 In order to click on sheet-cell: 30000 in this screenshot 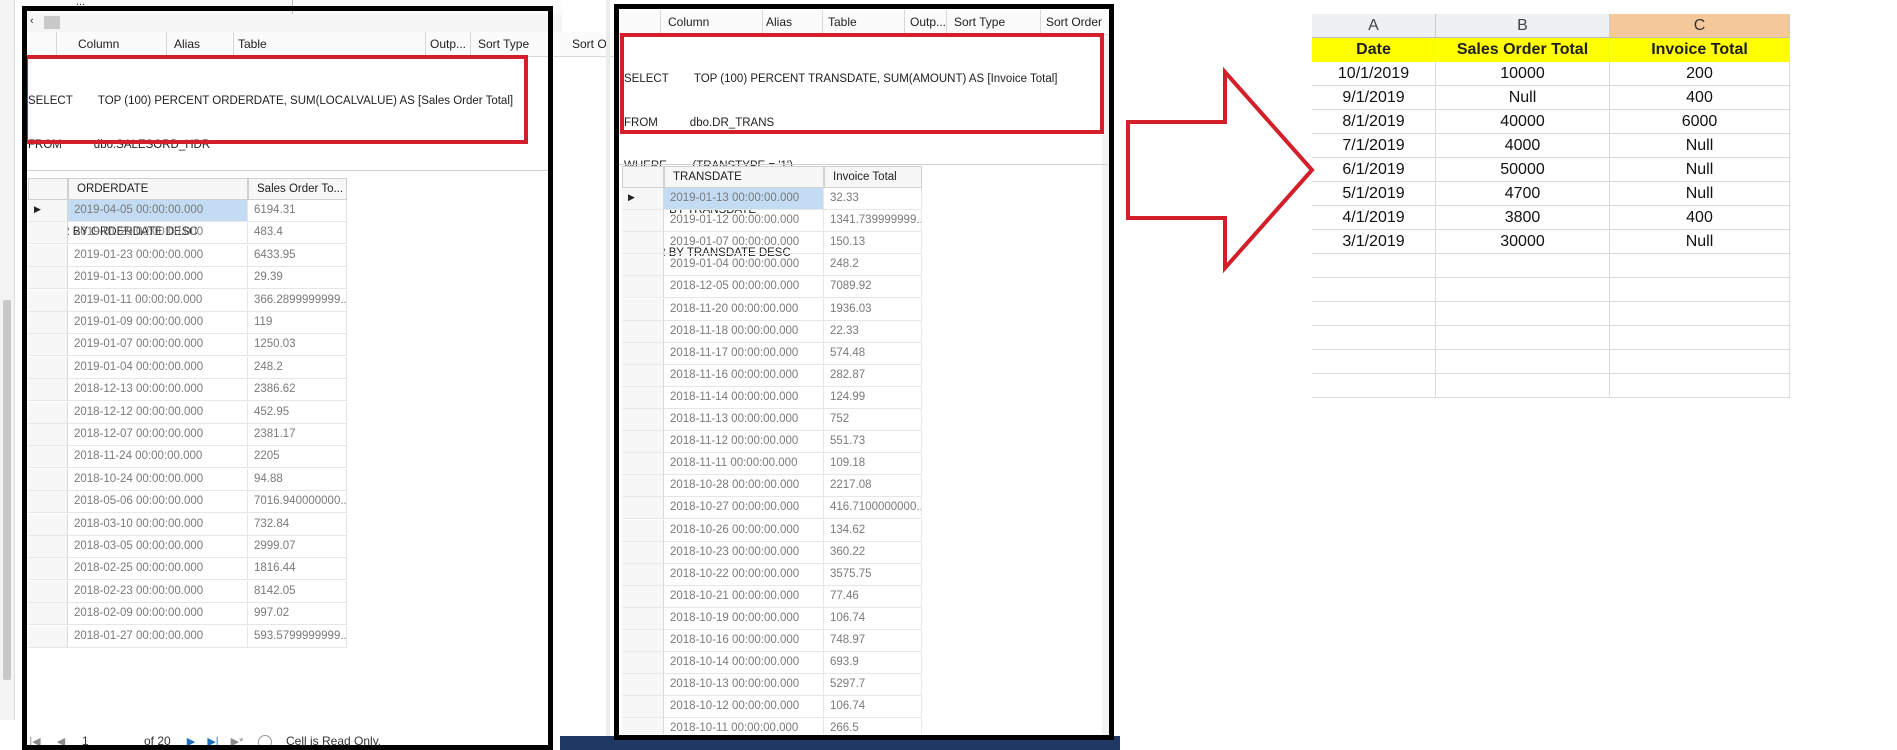, I will do `click(1523, 242)`.